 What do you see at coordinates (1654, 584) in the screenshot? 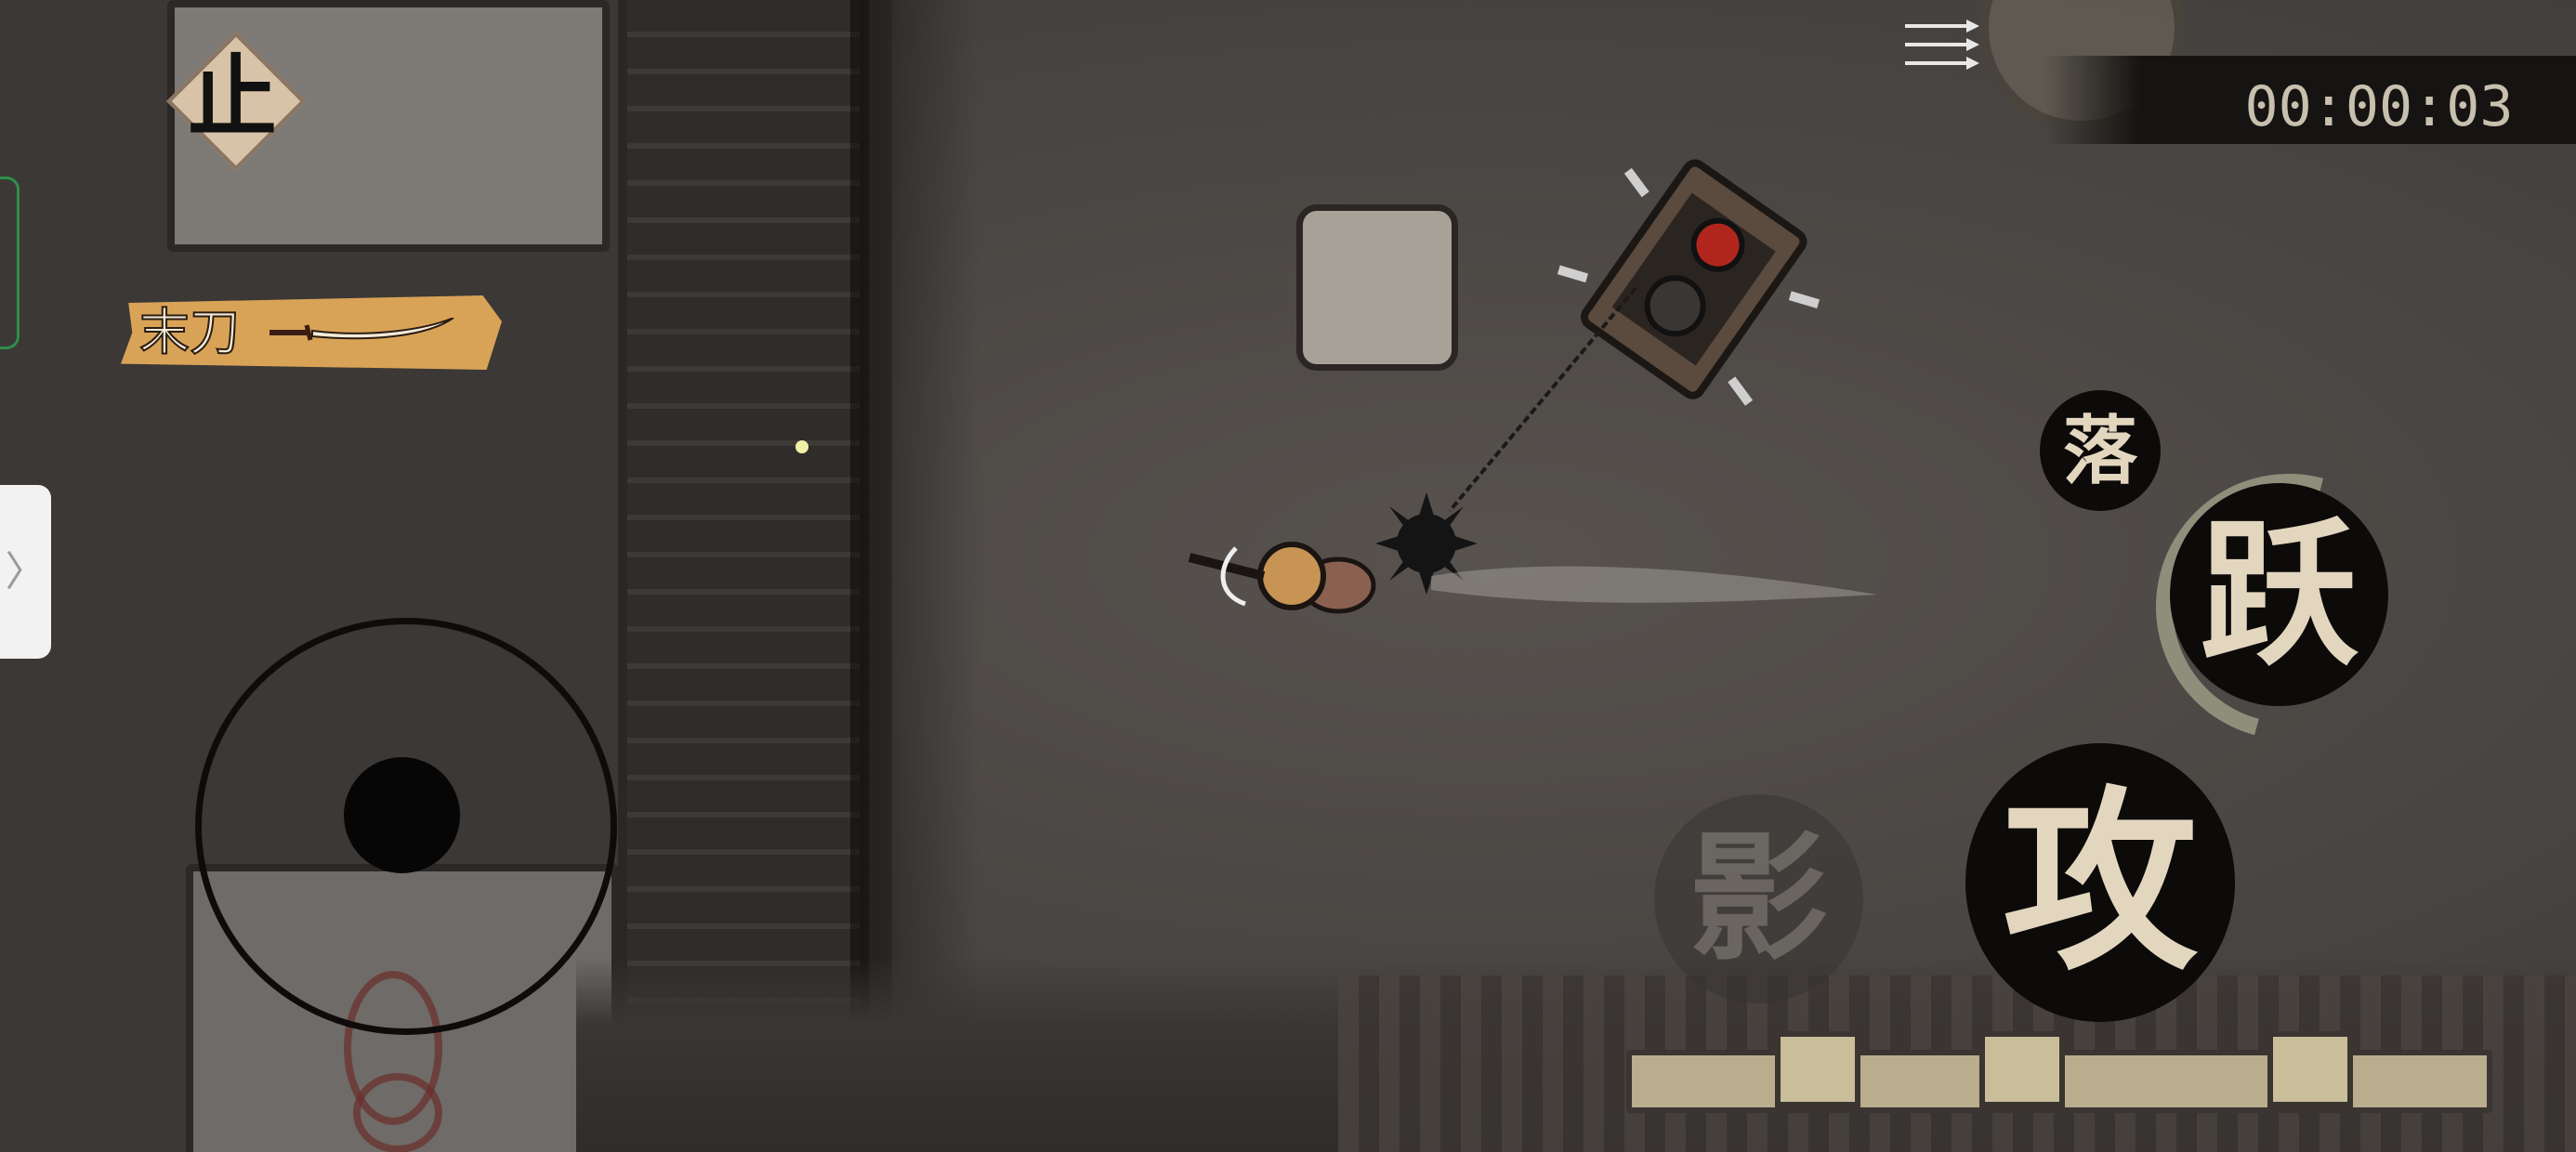
I see `motion-trail` at bounding box center [1654, 584].